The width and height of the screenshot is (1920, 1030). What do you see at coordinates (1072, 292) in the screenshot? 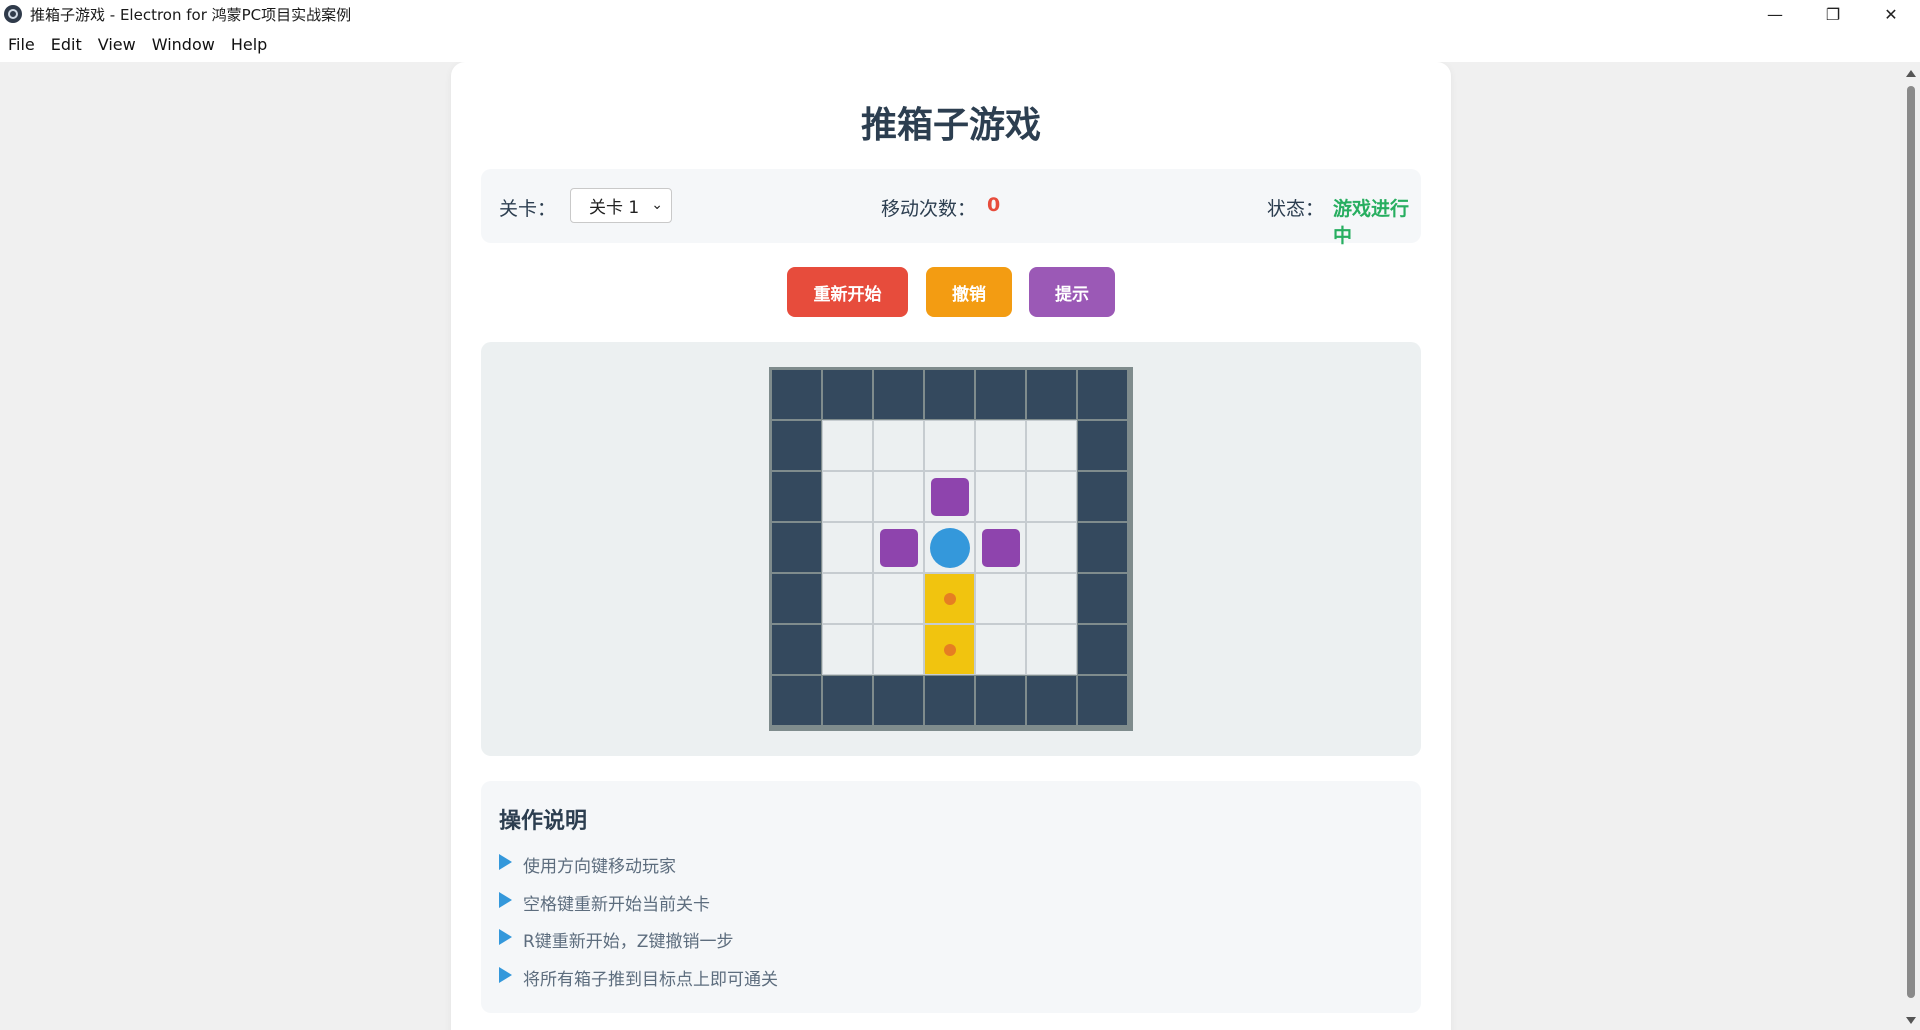
I see `hint-button: 提示` at bounding box center [1072, 292].